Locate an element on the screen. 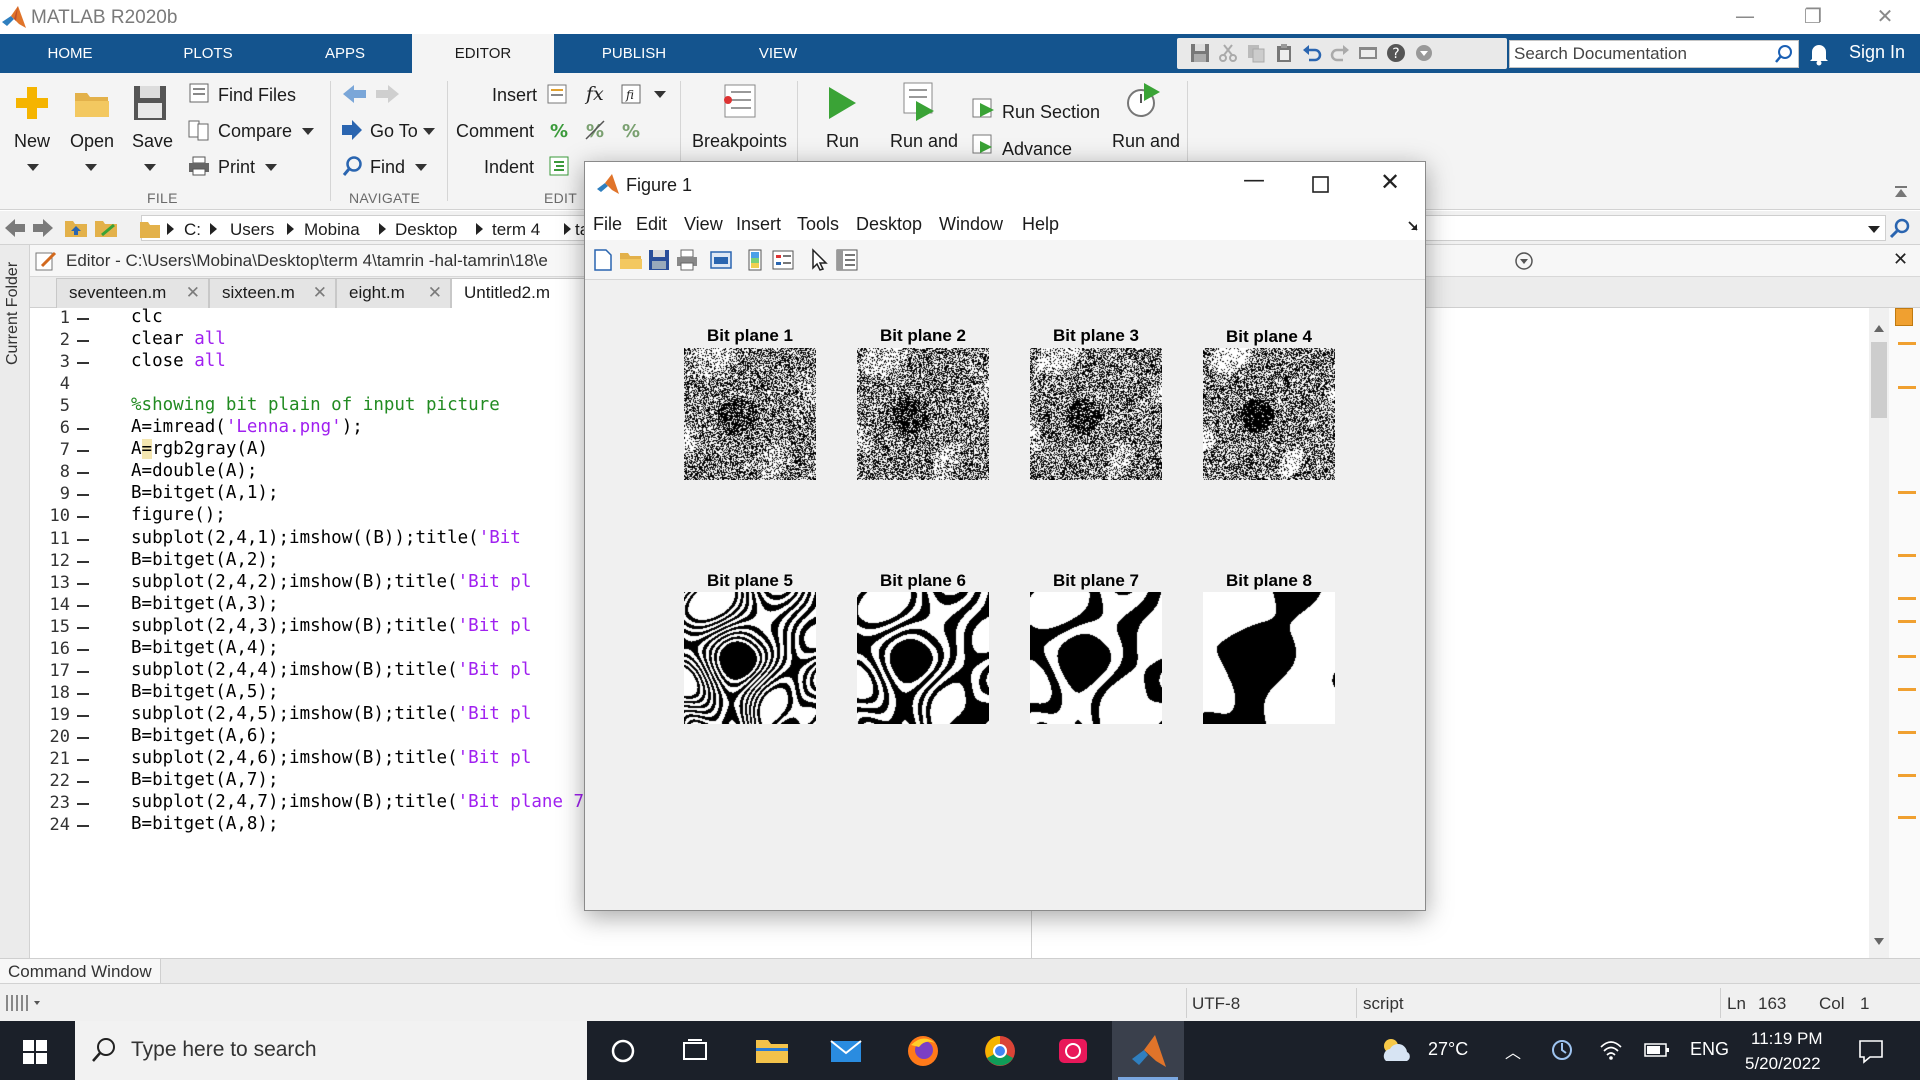 Image resolution: width=1920 pixels, height=1080 pixels. find-dropdown-caret is located at coordinates (421, 167).